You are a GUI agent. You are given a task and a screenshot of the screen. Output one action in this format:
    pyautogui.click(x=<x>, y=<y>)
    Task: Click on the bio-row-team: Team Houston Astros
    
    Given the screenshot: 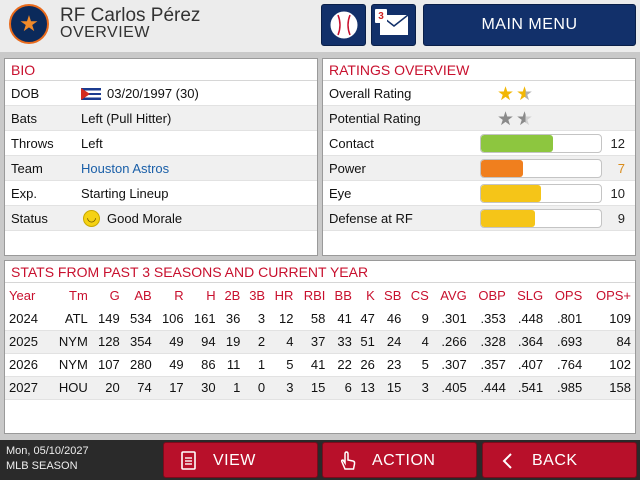 What is the action you would take?
    pyautogui.click(x=161, y=168)
    